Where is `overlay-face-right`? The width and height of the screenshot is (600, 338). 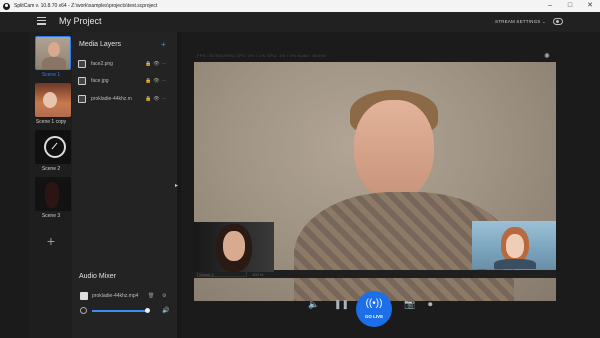
overlay-face-right is located at coordinates (514, 245).